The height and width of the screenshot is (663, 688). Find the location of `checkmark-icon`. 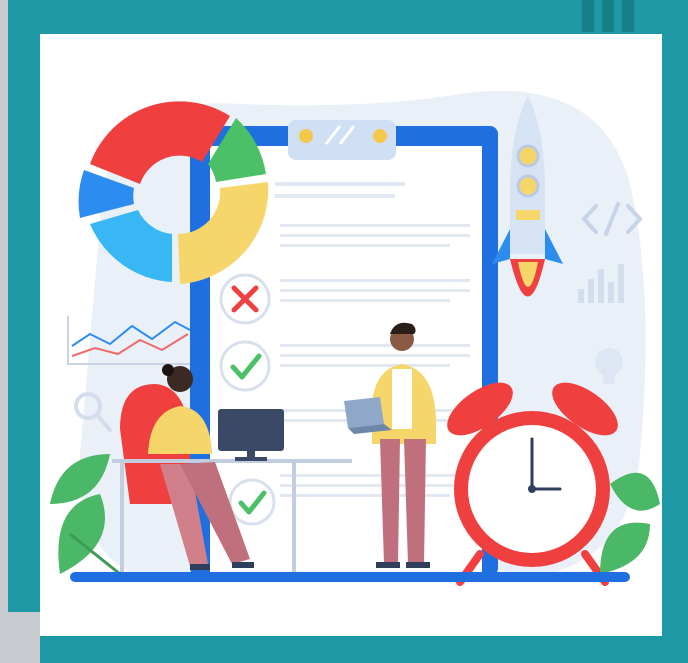

checkmark-icon is located at coordinates (245, 366).